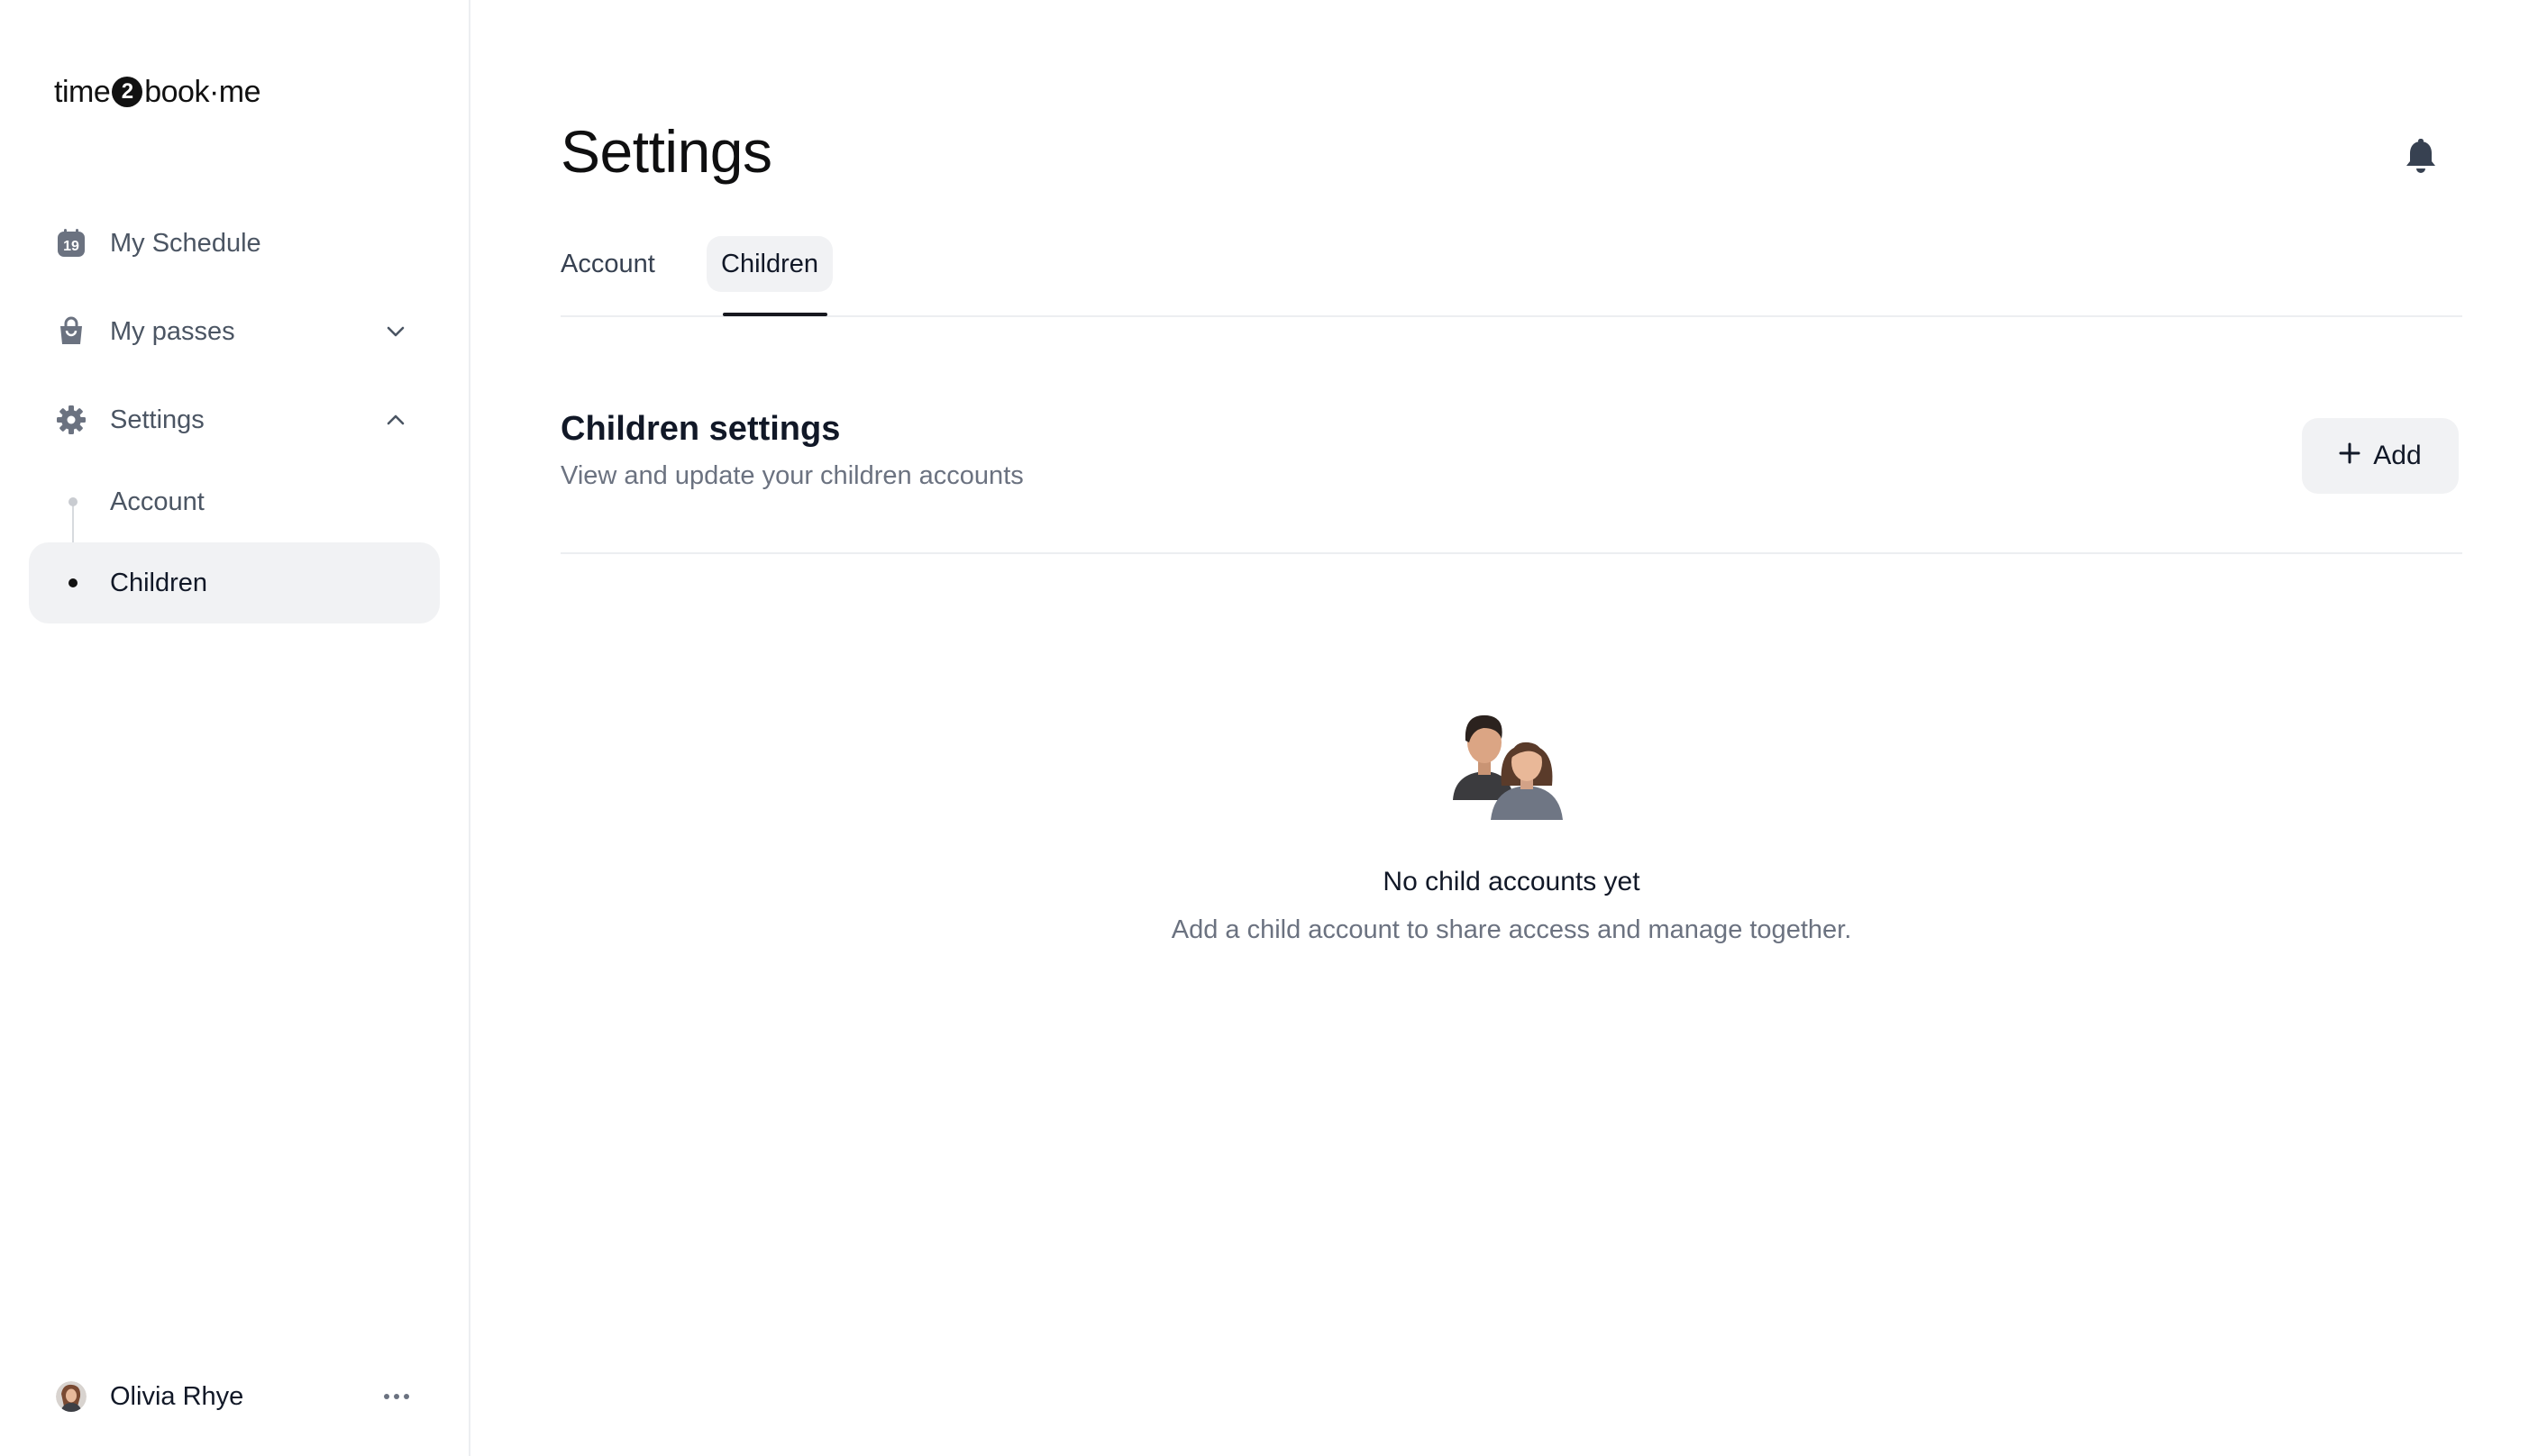  Describe the element at coordinates (2421, 157) in the screenshot. I see `bell-icon` at that location.